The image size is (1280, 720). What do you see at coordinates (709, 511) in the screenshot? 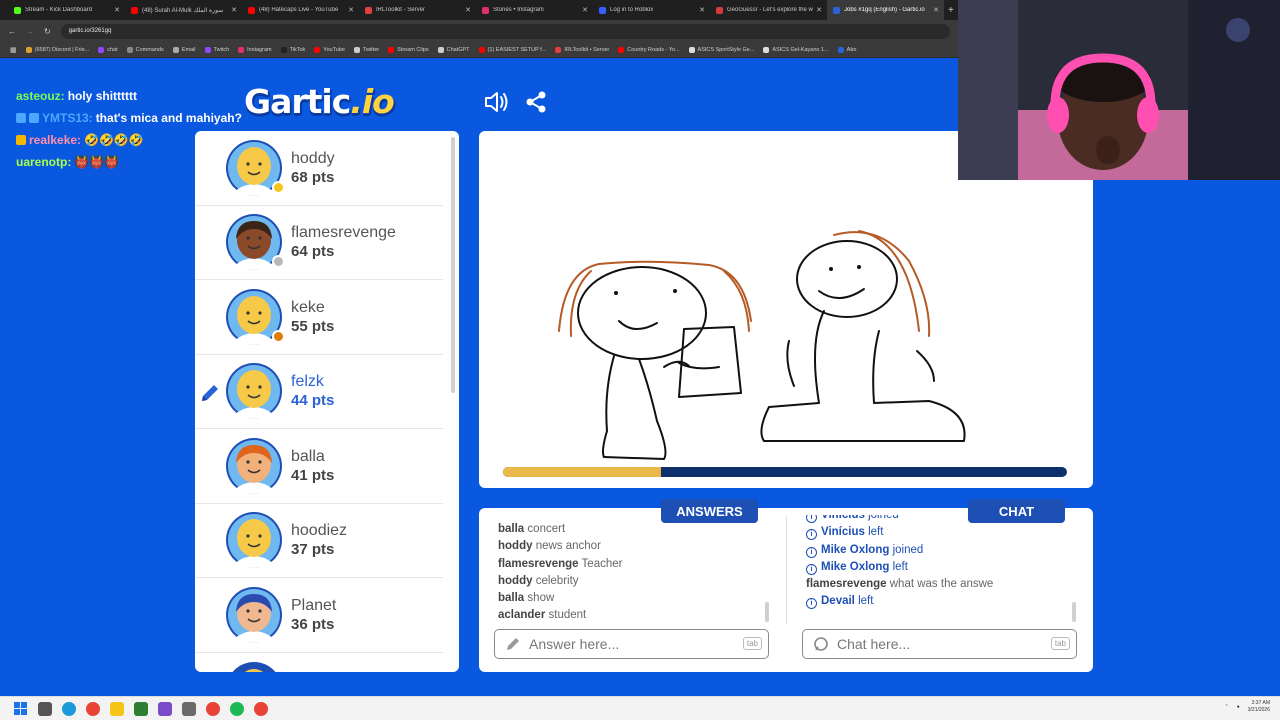
I see `answers-tab: ANSWERS` at bounding box center [709, 511].